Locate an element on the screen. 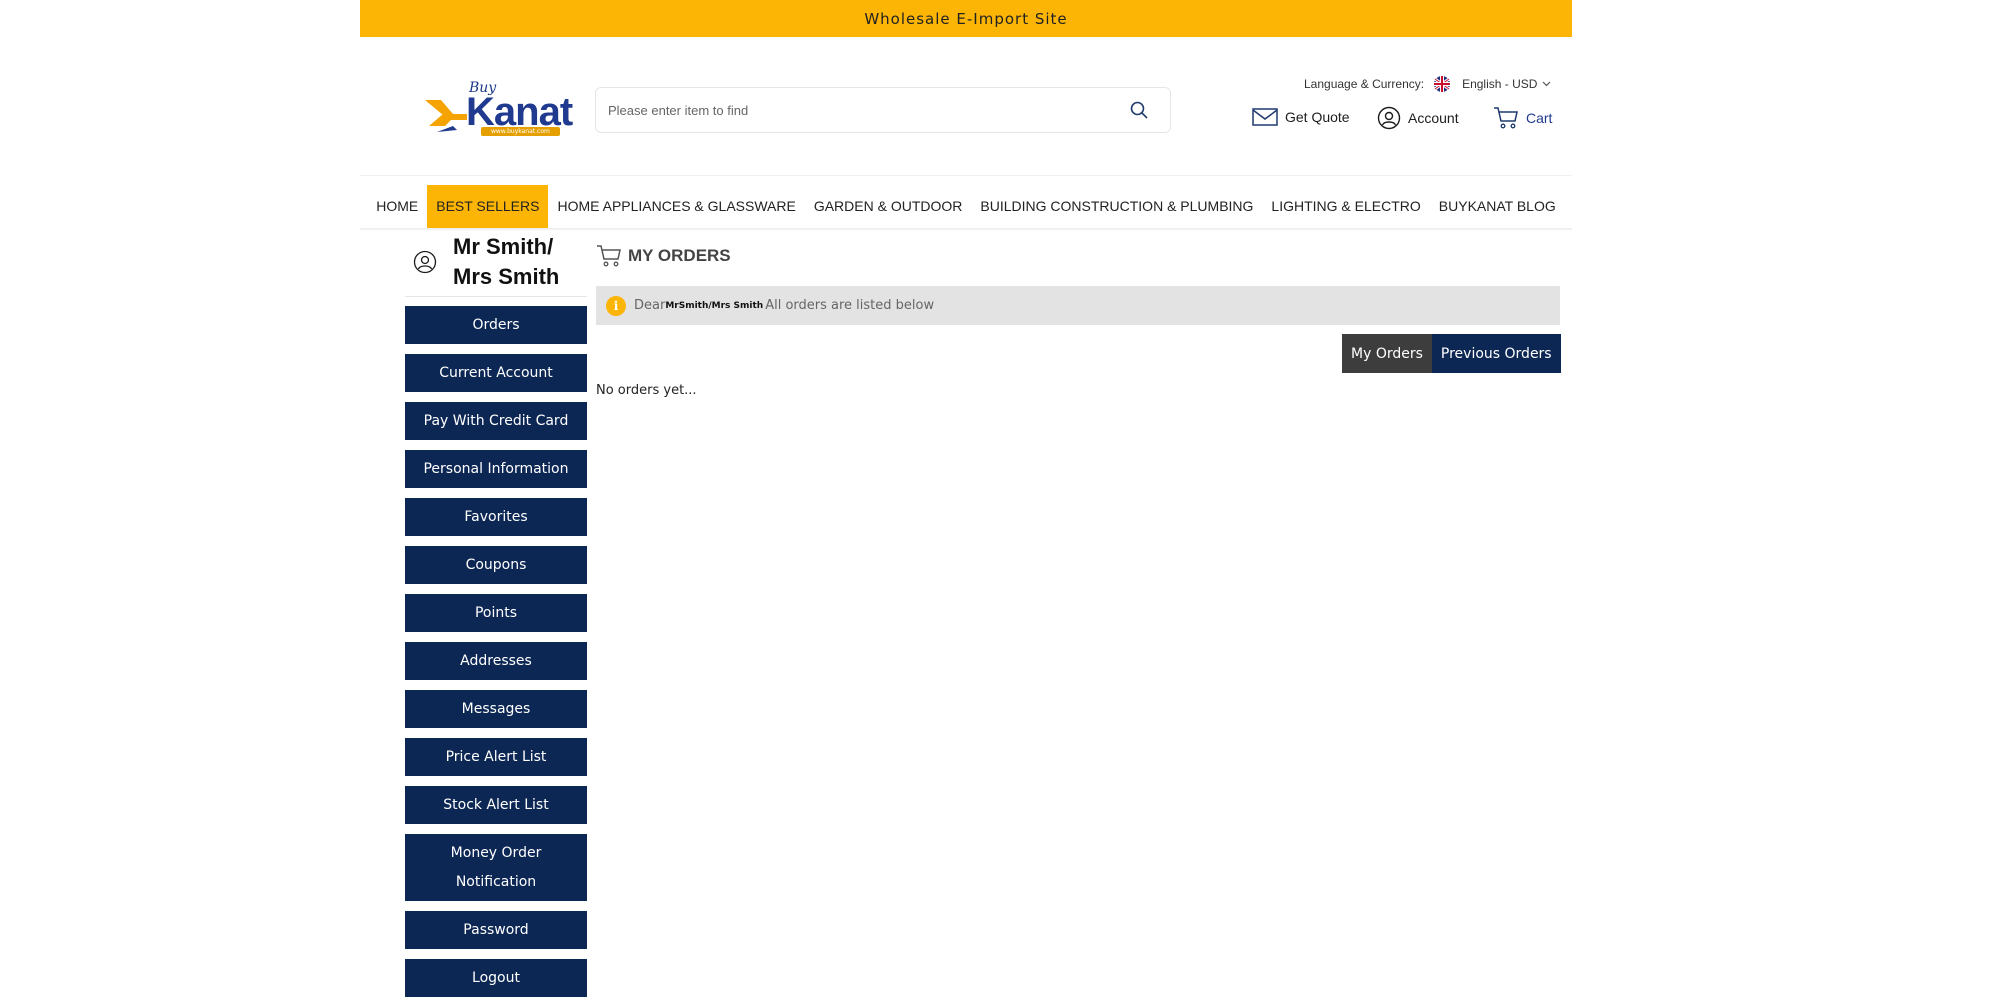 Image resolution: width=2000 pixels, height=1007 pixels. alert-text: All orders are listed below is located at coordinates (850, 305).